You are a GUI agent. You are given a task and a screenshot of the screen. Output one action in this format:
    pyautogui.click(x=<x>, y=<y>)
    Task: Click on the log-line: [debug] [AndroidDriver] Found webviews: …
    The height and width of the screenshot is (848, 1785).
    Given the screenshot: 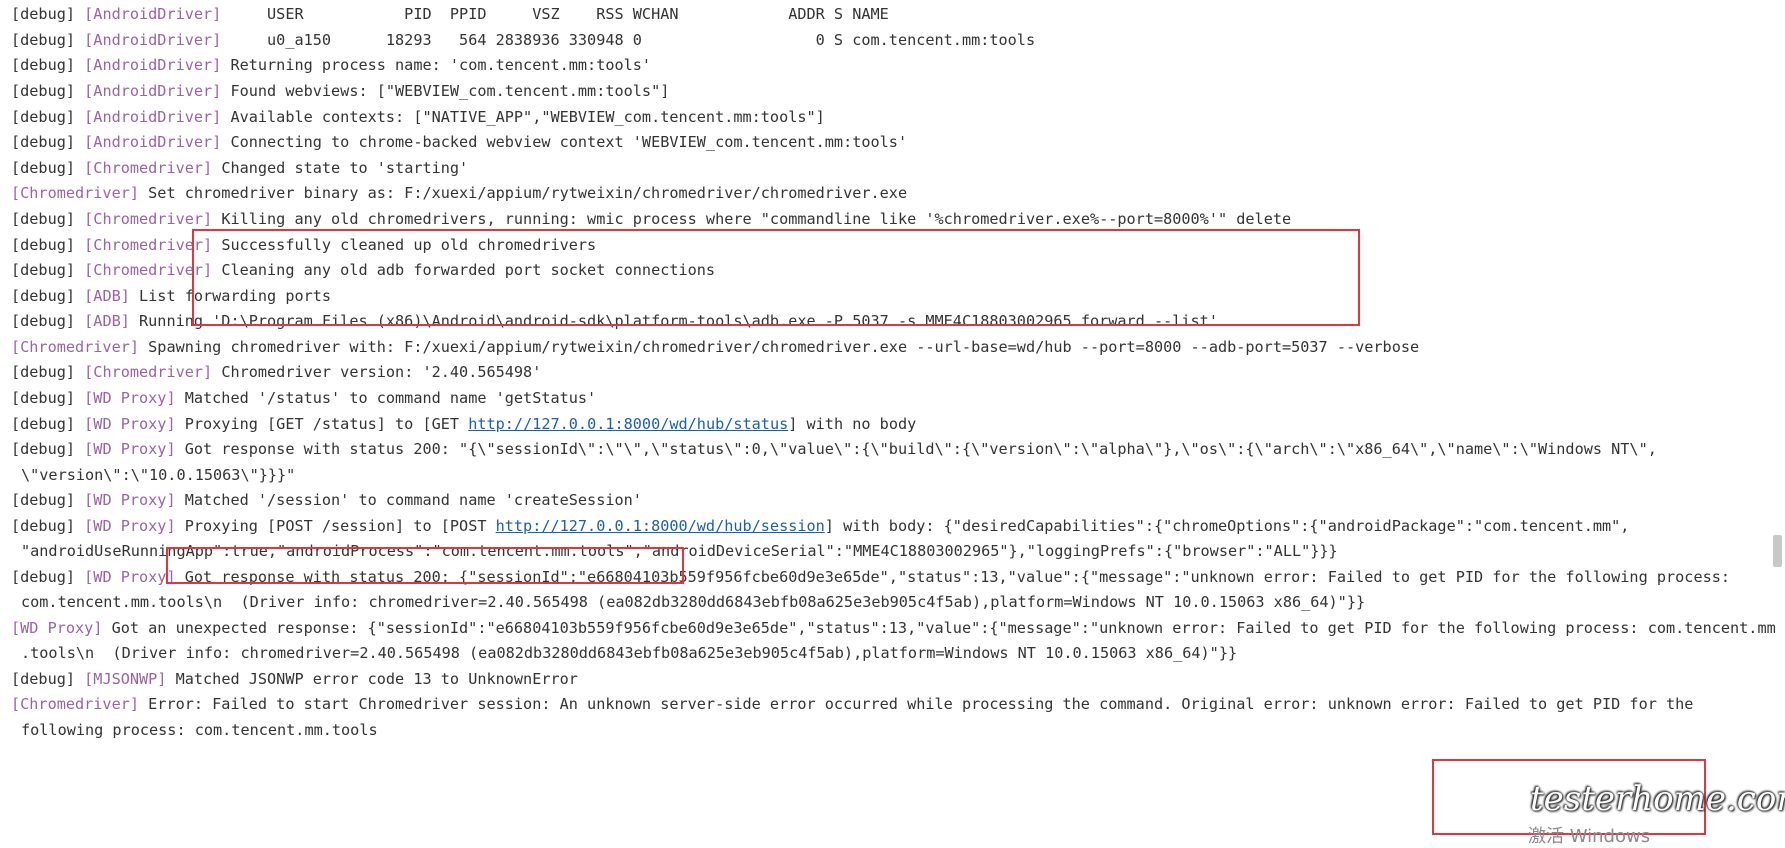 What is the action you would take?
    pyautogui.click(x=340, y=91)
    